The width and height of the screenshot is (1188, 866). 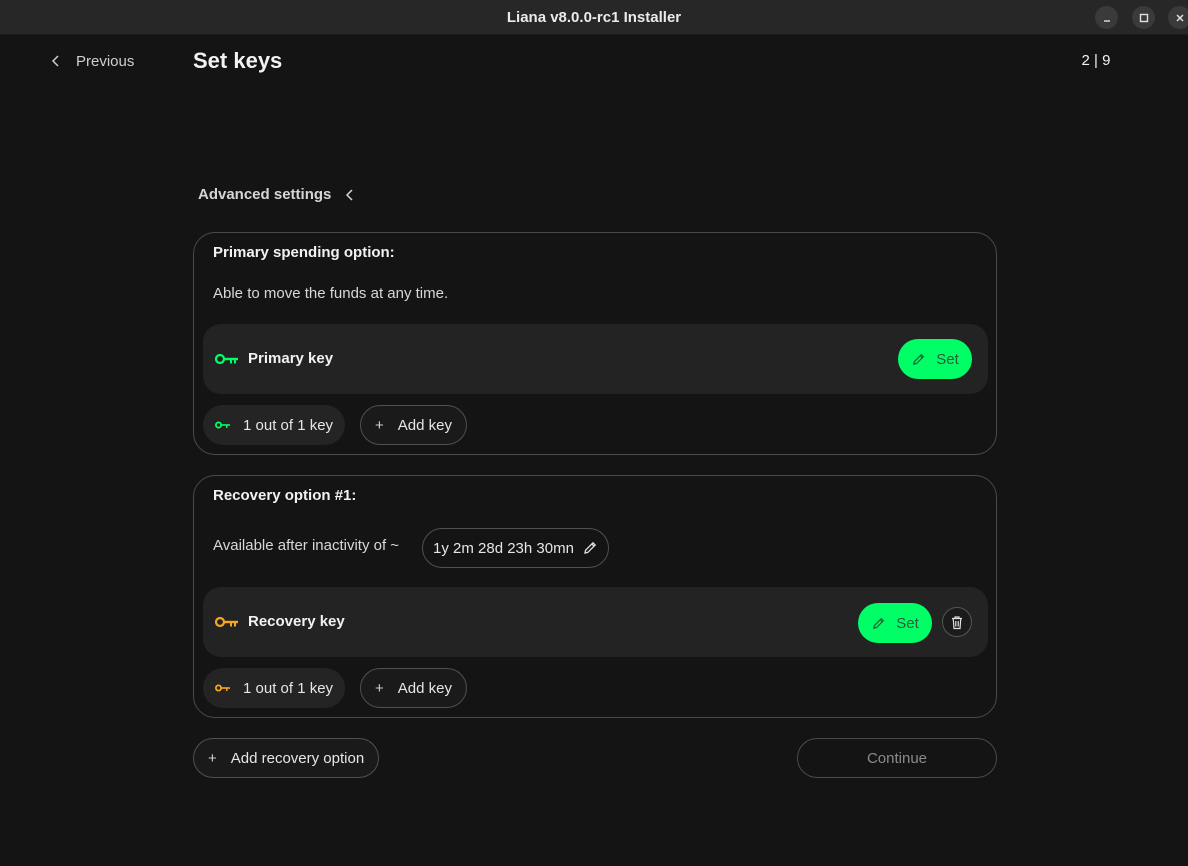 I want to click on step-indicator: 2 | 9, so click(x=1096, y=60).